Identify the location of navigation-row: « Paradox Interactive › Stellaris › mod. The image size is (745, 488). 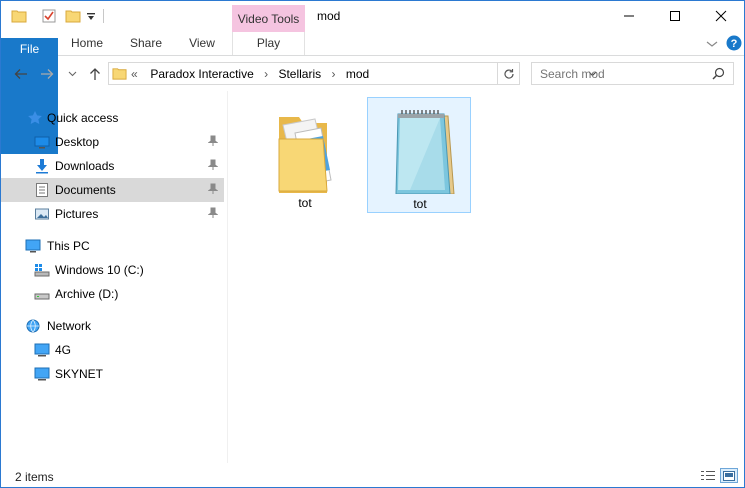
(372, 73).